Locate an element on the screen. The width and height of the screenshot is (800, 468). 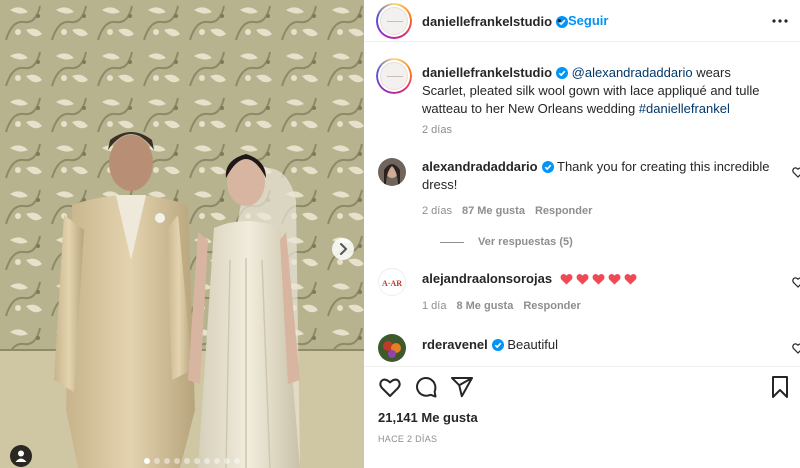
heart-emoji-group is located at coordinates (598, 279).